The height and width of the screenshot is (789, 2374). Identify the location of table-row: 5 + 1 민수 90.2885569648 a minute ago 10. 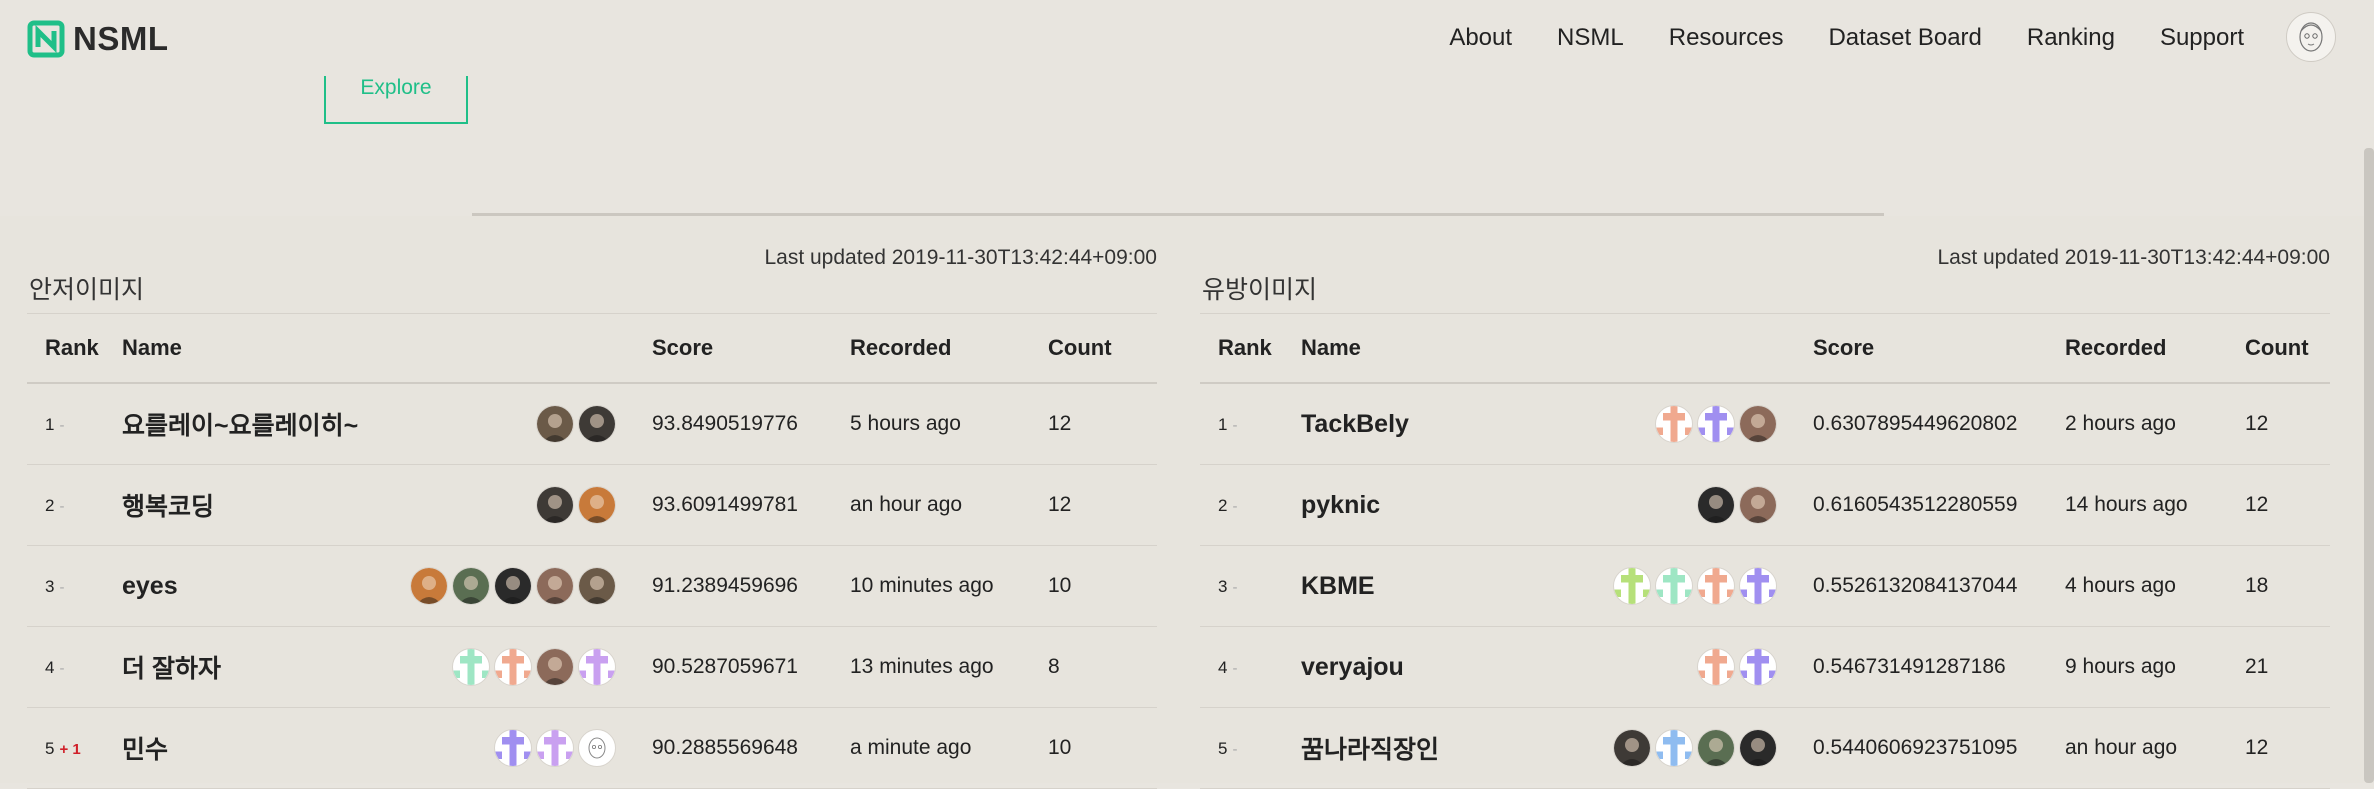
(592, 748).